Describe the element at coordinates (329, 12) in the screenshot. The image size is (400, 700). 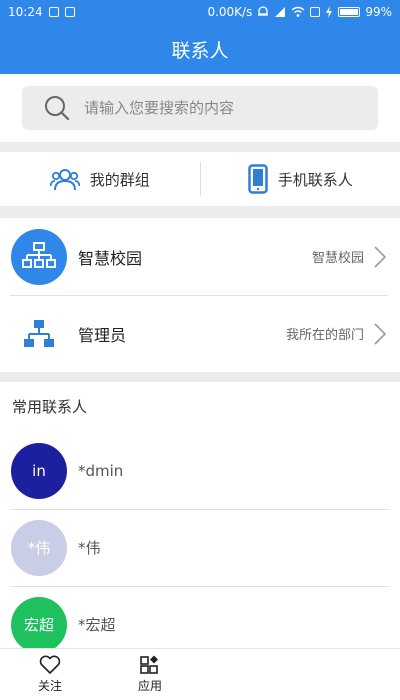
I see `charging-icon` at that location.